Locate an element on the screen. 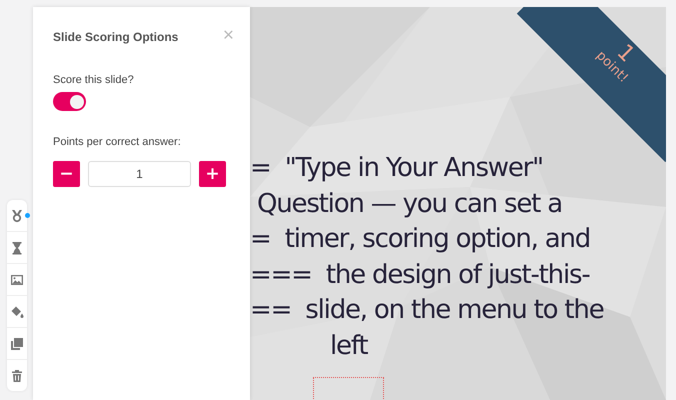 This screenshot has height=400, width=676. slide-text-line: left is located at coordinates (349, 346).